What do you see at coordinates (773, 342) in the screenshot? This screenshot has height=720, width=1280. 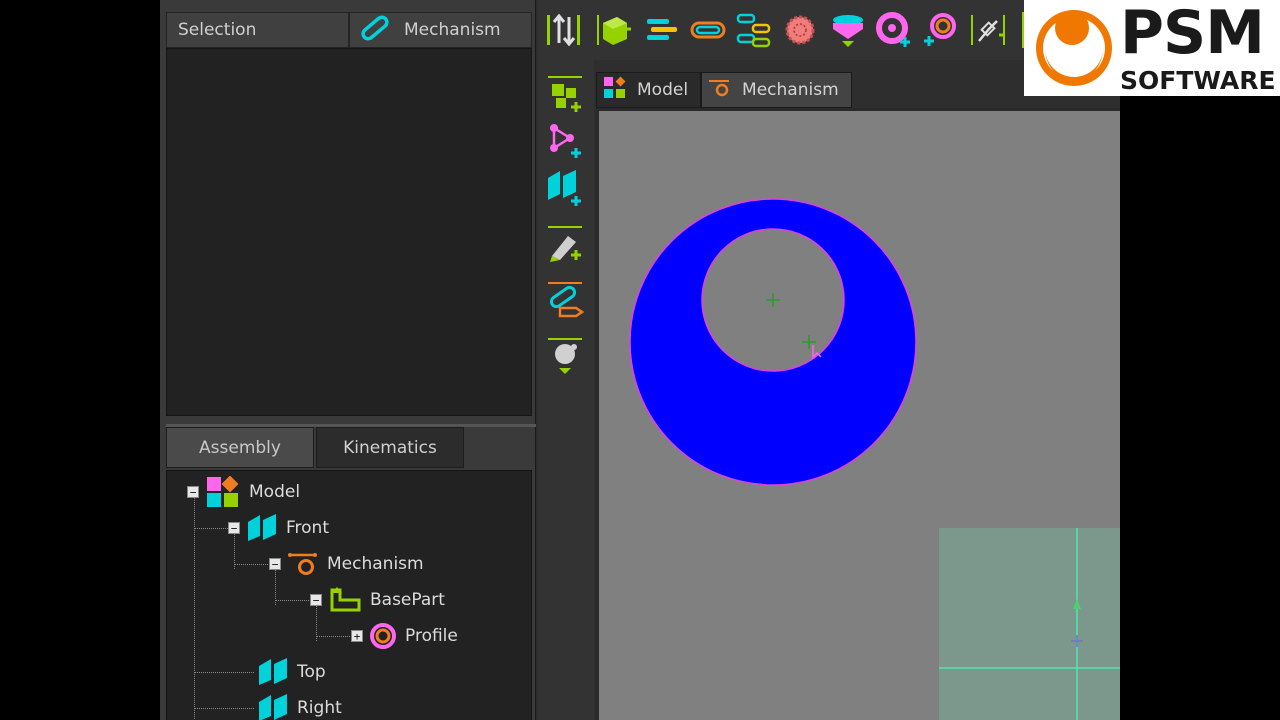 I see `profile-shape` at bounding box center [773, 342].